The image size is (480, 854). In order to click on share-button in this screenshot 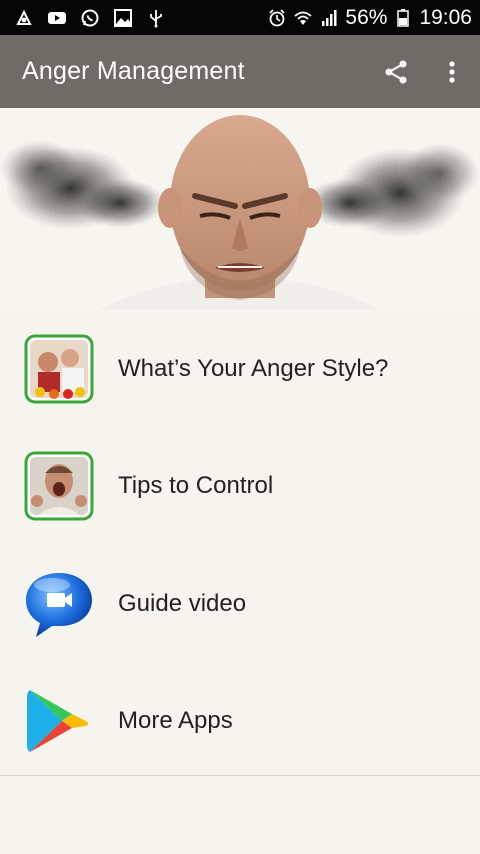, I will do `click(396, 71)`.